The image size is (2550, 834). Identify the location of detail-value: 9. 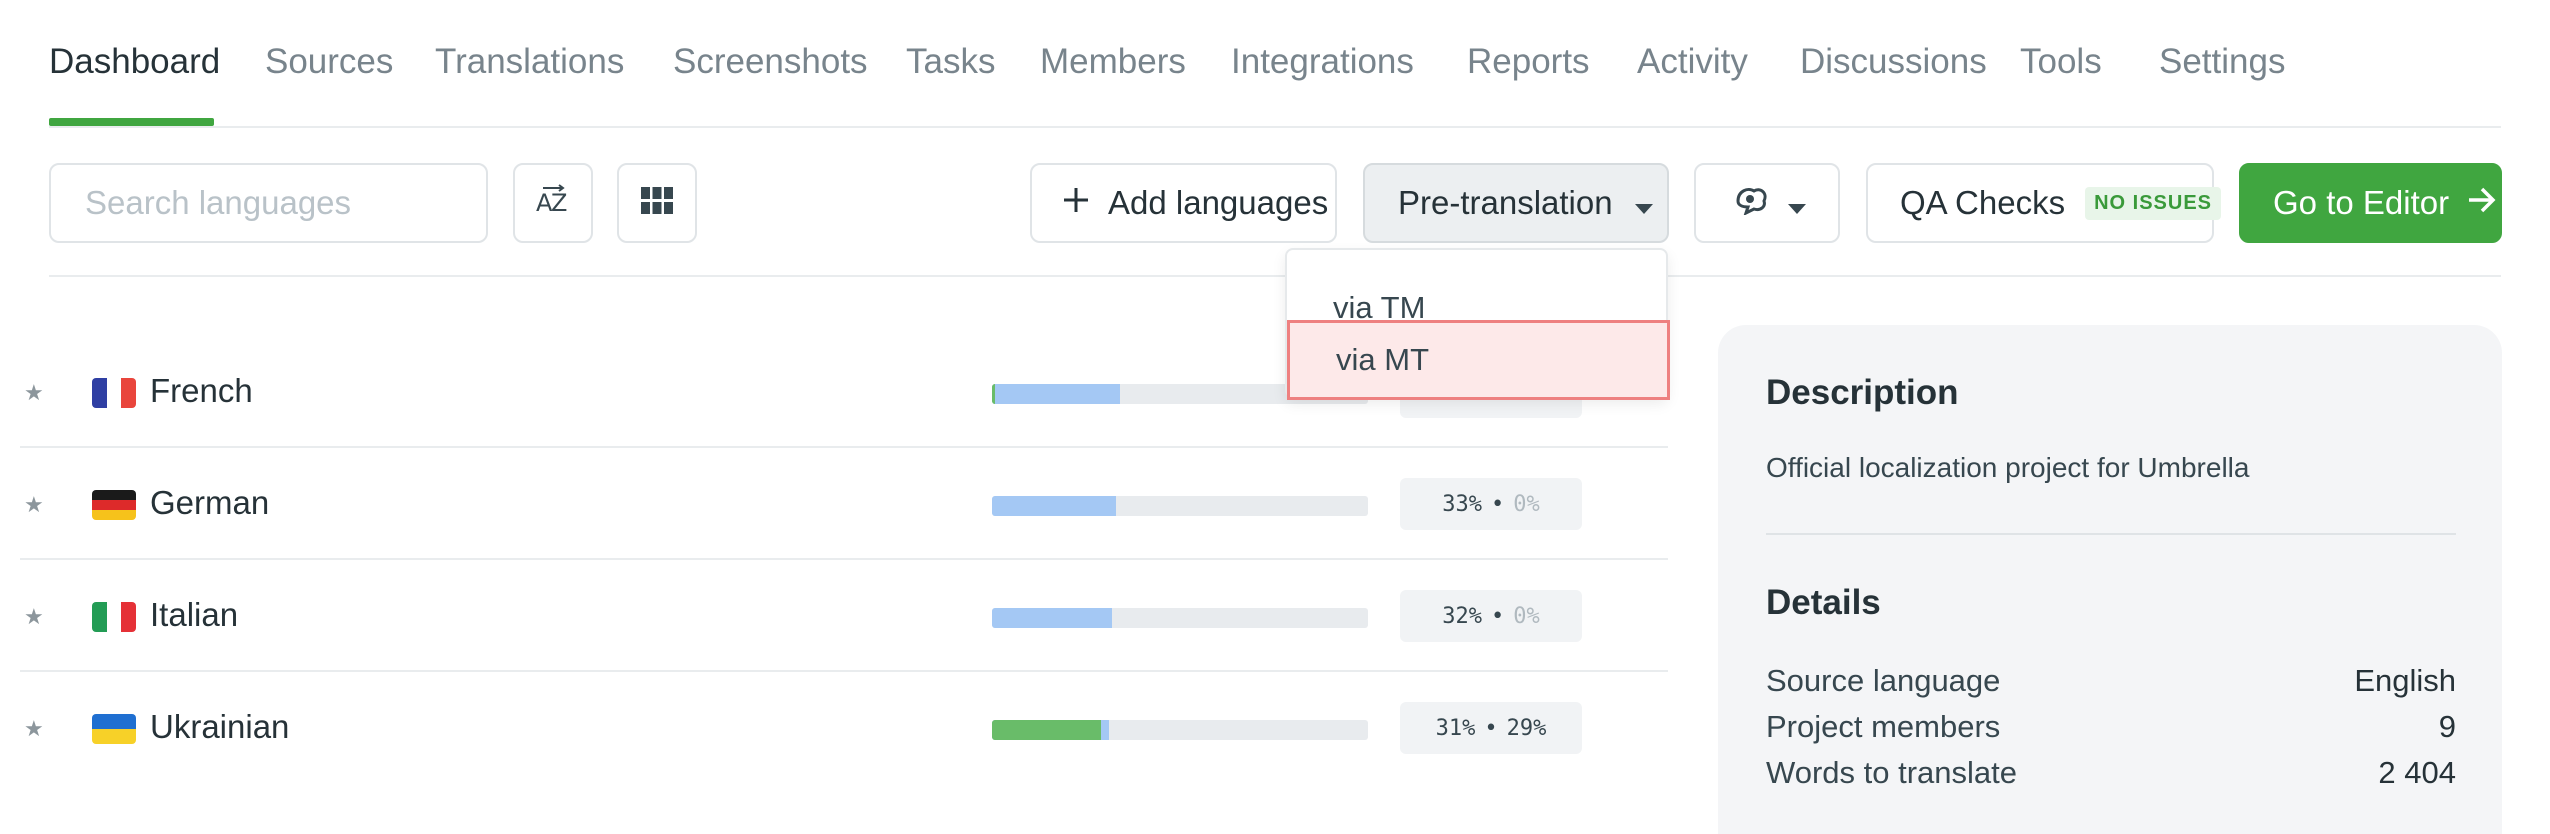
(2447, 726).